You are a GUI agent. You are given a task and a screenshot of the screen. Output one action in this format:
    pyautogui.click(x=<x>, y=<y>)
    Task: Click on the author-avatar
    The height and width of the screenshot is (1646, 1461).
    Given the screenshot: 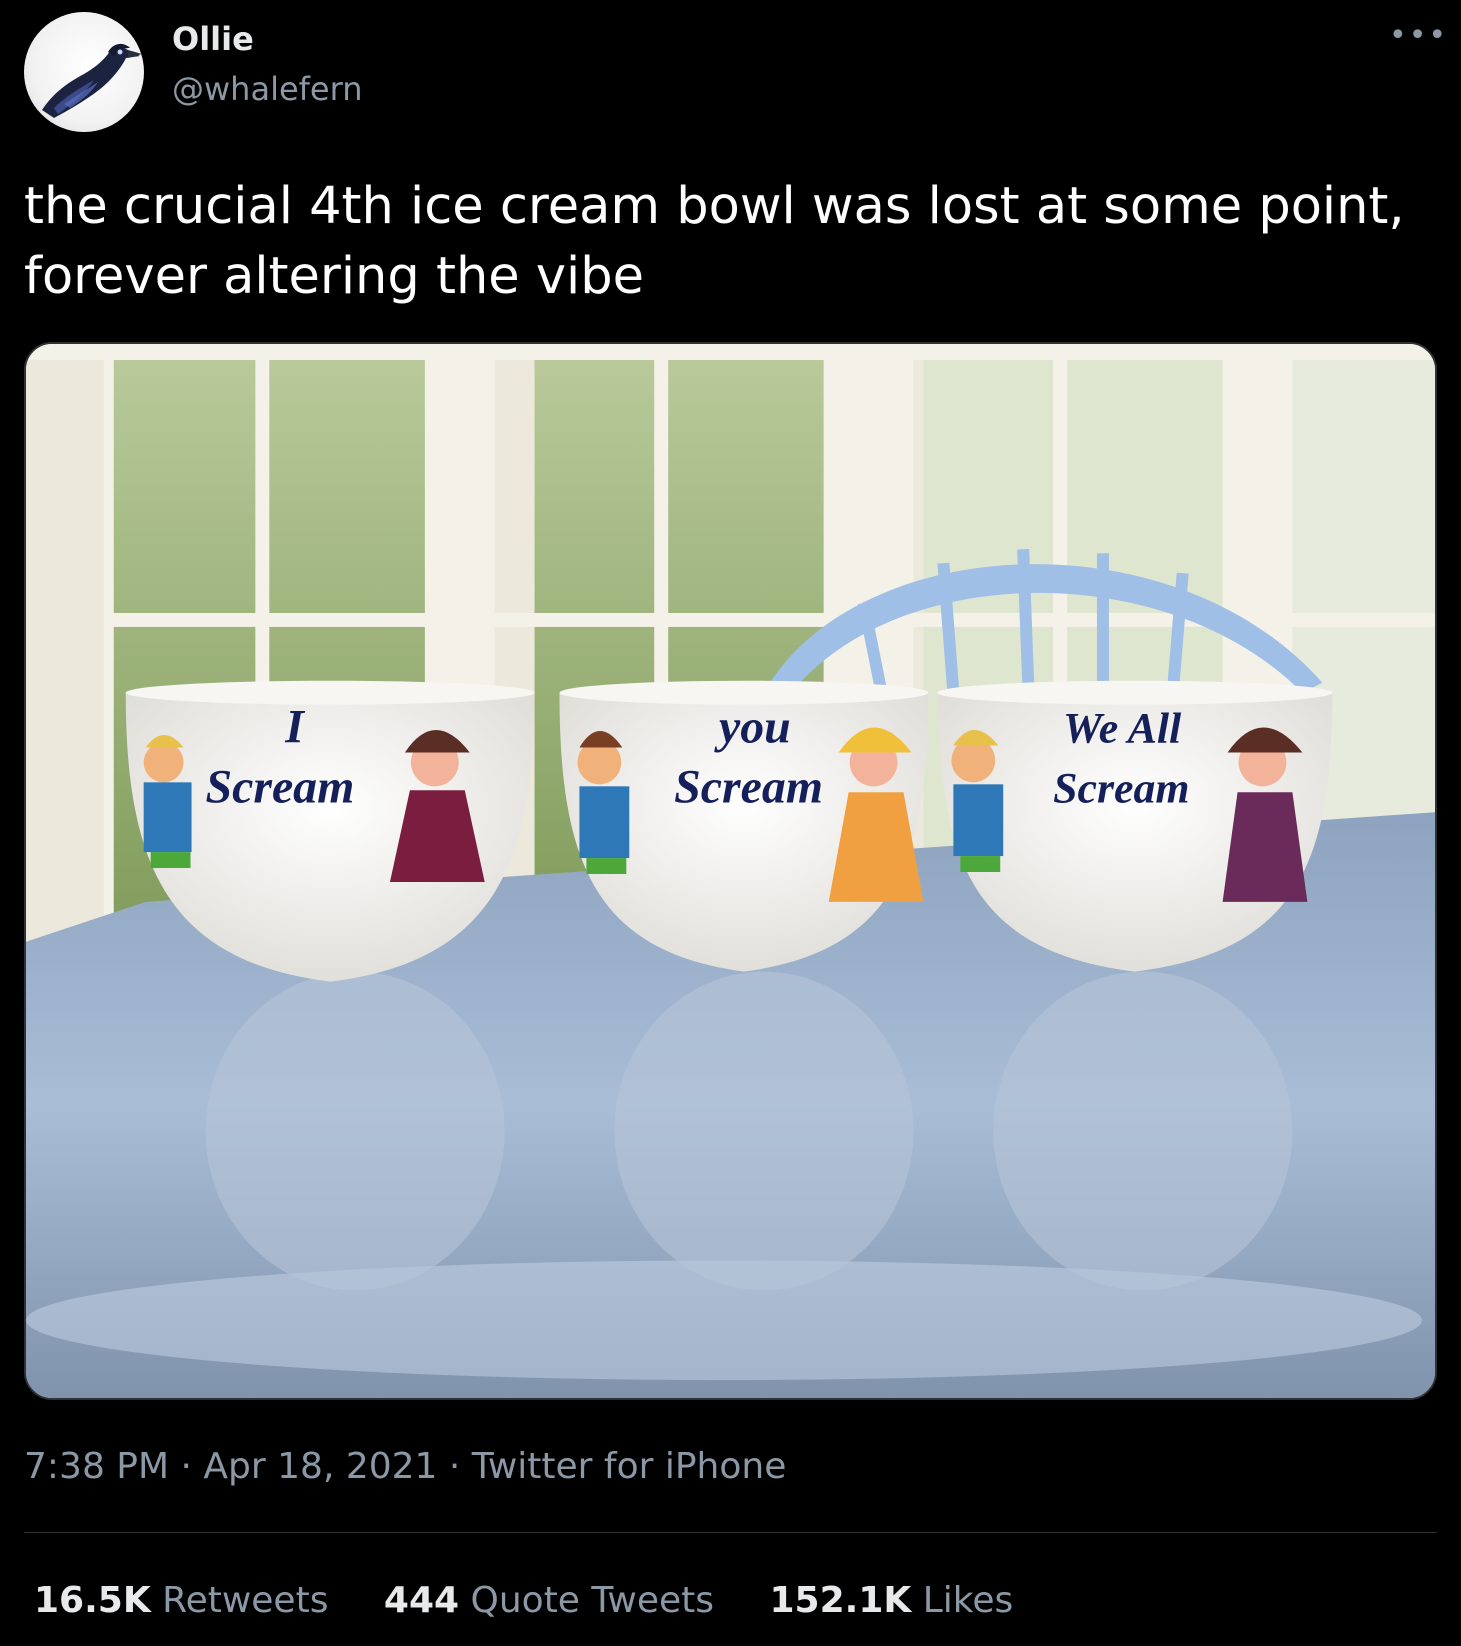 What is the action you would take?
    pyautogui.click(x=84, y=72)
    